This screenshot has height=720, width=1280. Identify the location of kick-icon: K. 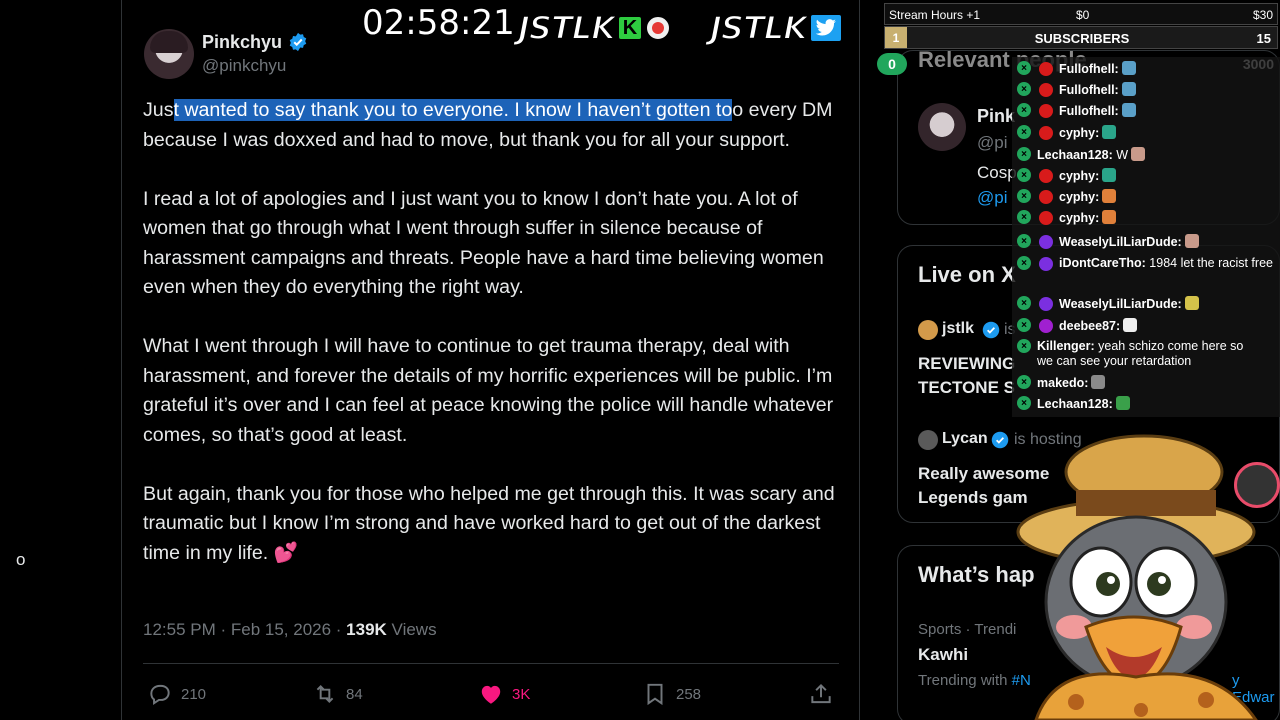
(629, 28).